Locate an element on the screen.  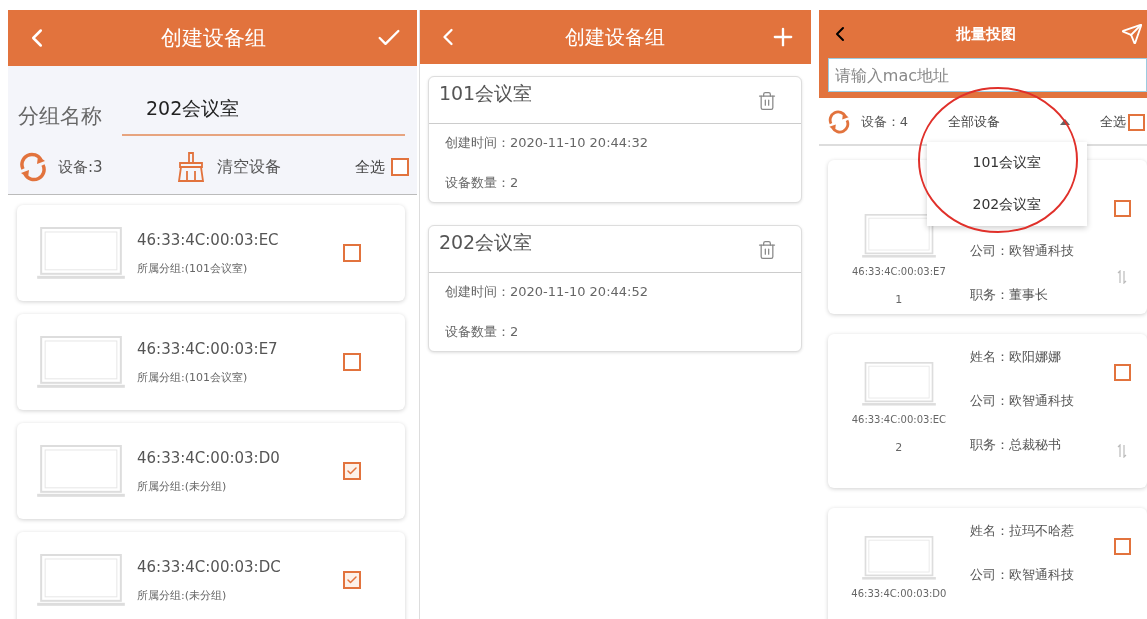
device-card: 46:33:4C:00:03:D0 姓名：拉玛不哈惹 公司：欧智通科技 is located at coordinates (987, 563).